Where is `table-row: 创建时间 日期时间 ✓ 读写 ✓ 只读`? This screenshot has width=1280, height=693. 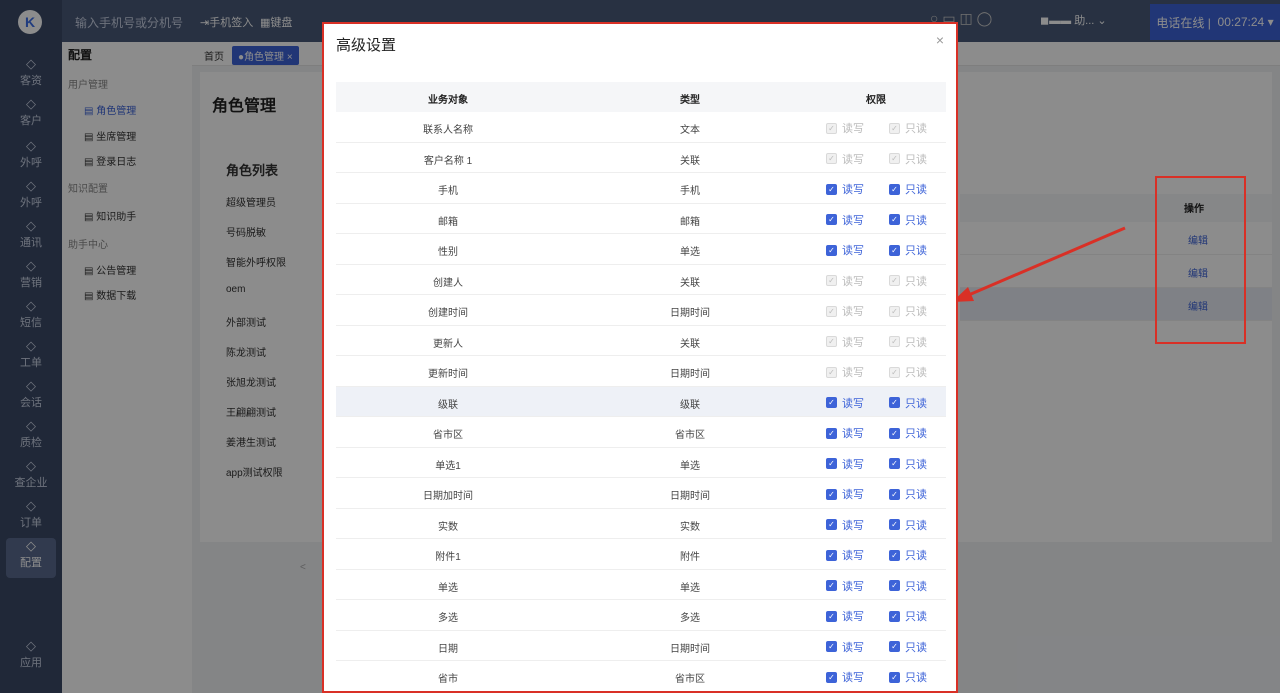 table-row: 创建时间 日期时间 ✓ 读写 ✓ 只读 is located at coordinates (641, 310).